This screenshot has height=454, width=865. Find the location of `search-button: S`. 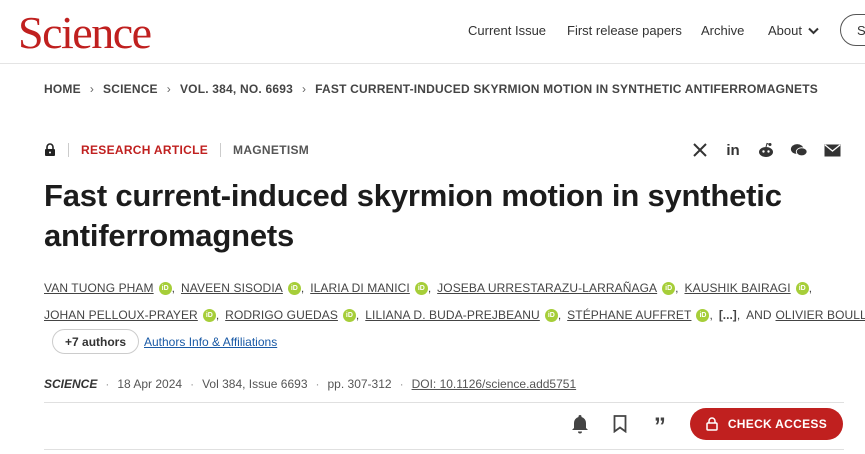

search-button: S is located at coordinates (852, 30).